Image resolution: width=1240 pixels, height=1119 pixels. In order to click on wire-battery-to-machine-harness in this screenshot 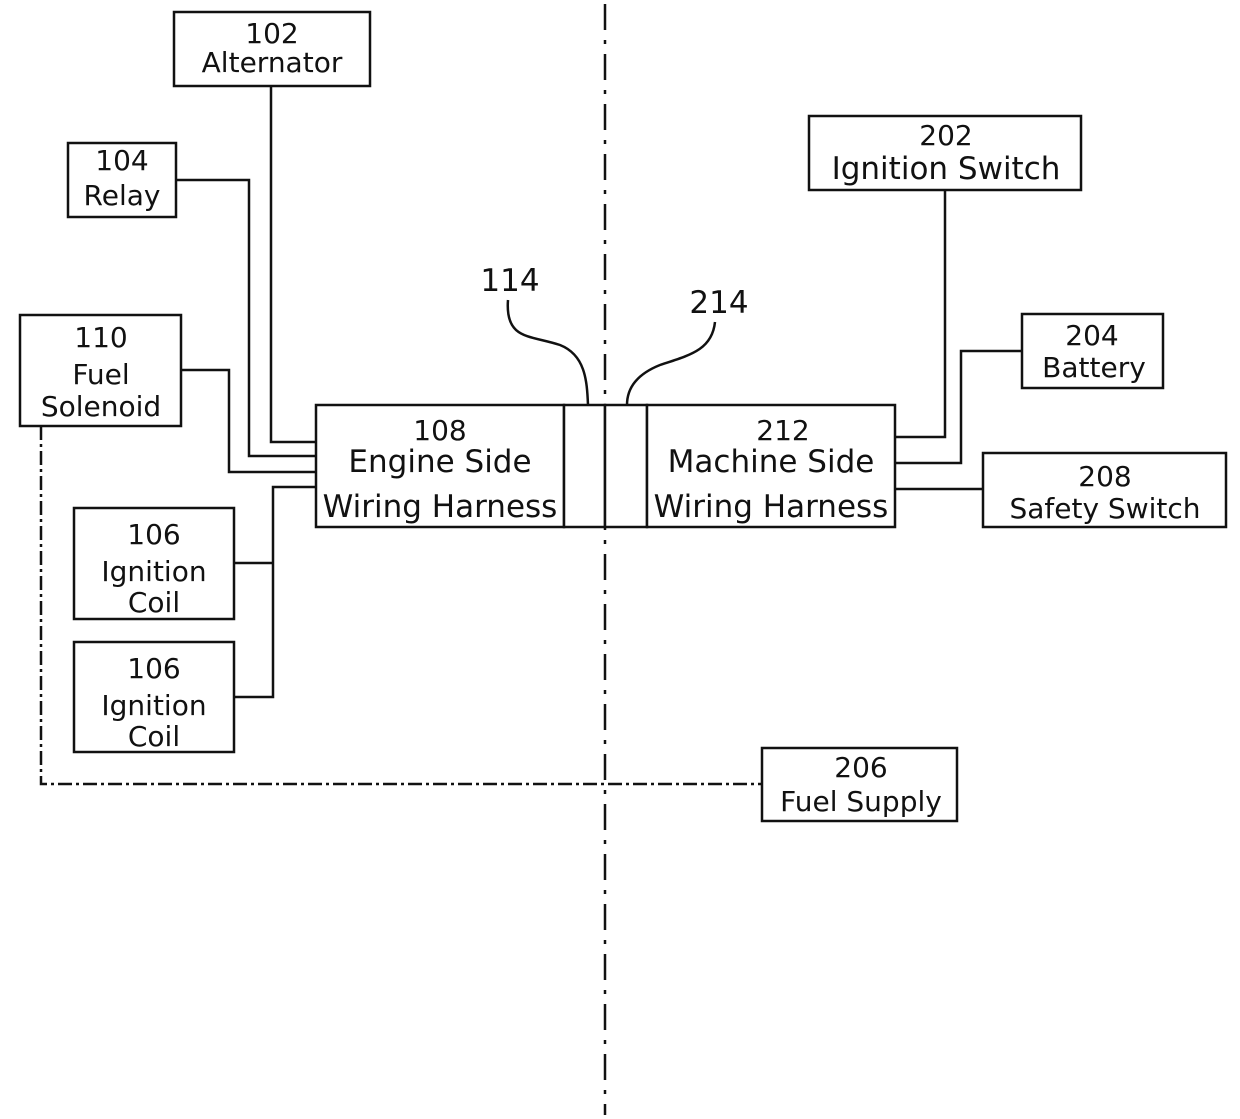, I will do `click(958, 407)`.